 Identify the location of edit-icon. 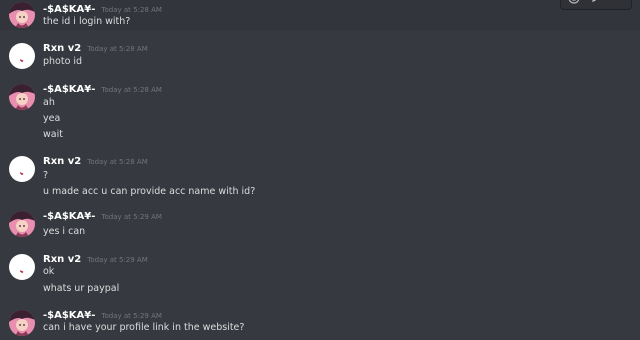
(596, 3).